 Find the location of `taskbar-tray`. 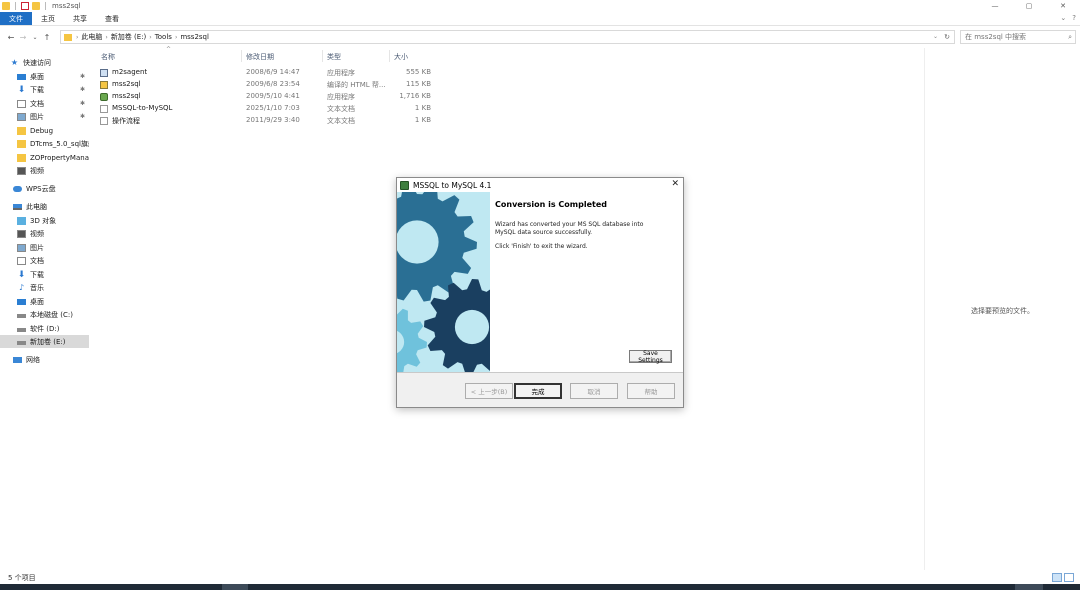

taskbar-tray is located at coordinates (1029, 587).